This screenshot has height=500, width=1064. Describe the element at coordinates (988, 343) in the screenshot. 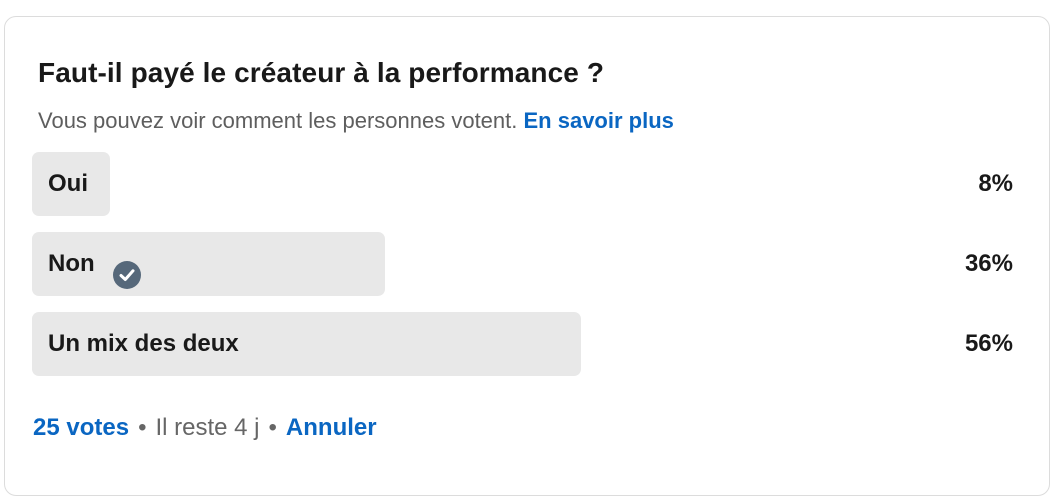

I see `poll-option-percent: 56%` at that location.